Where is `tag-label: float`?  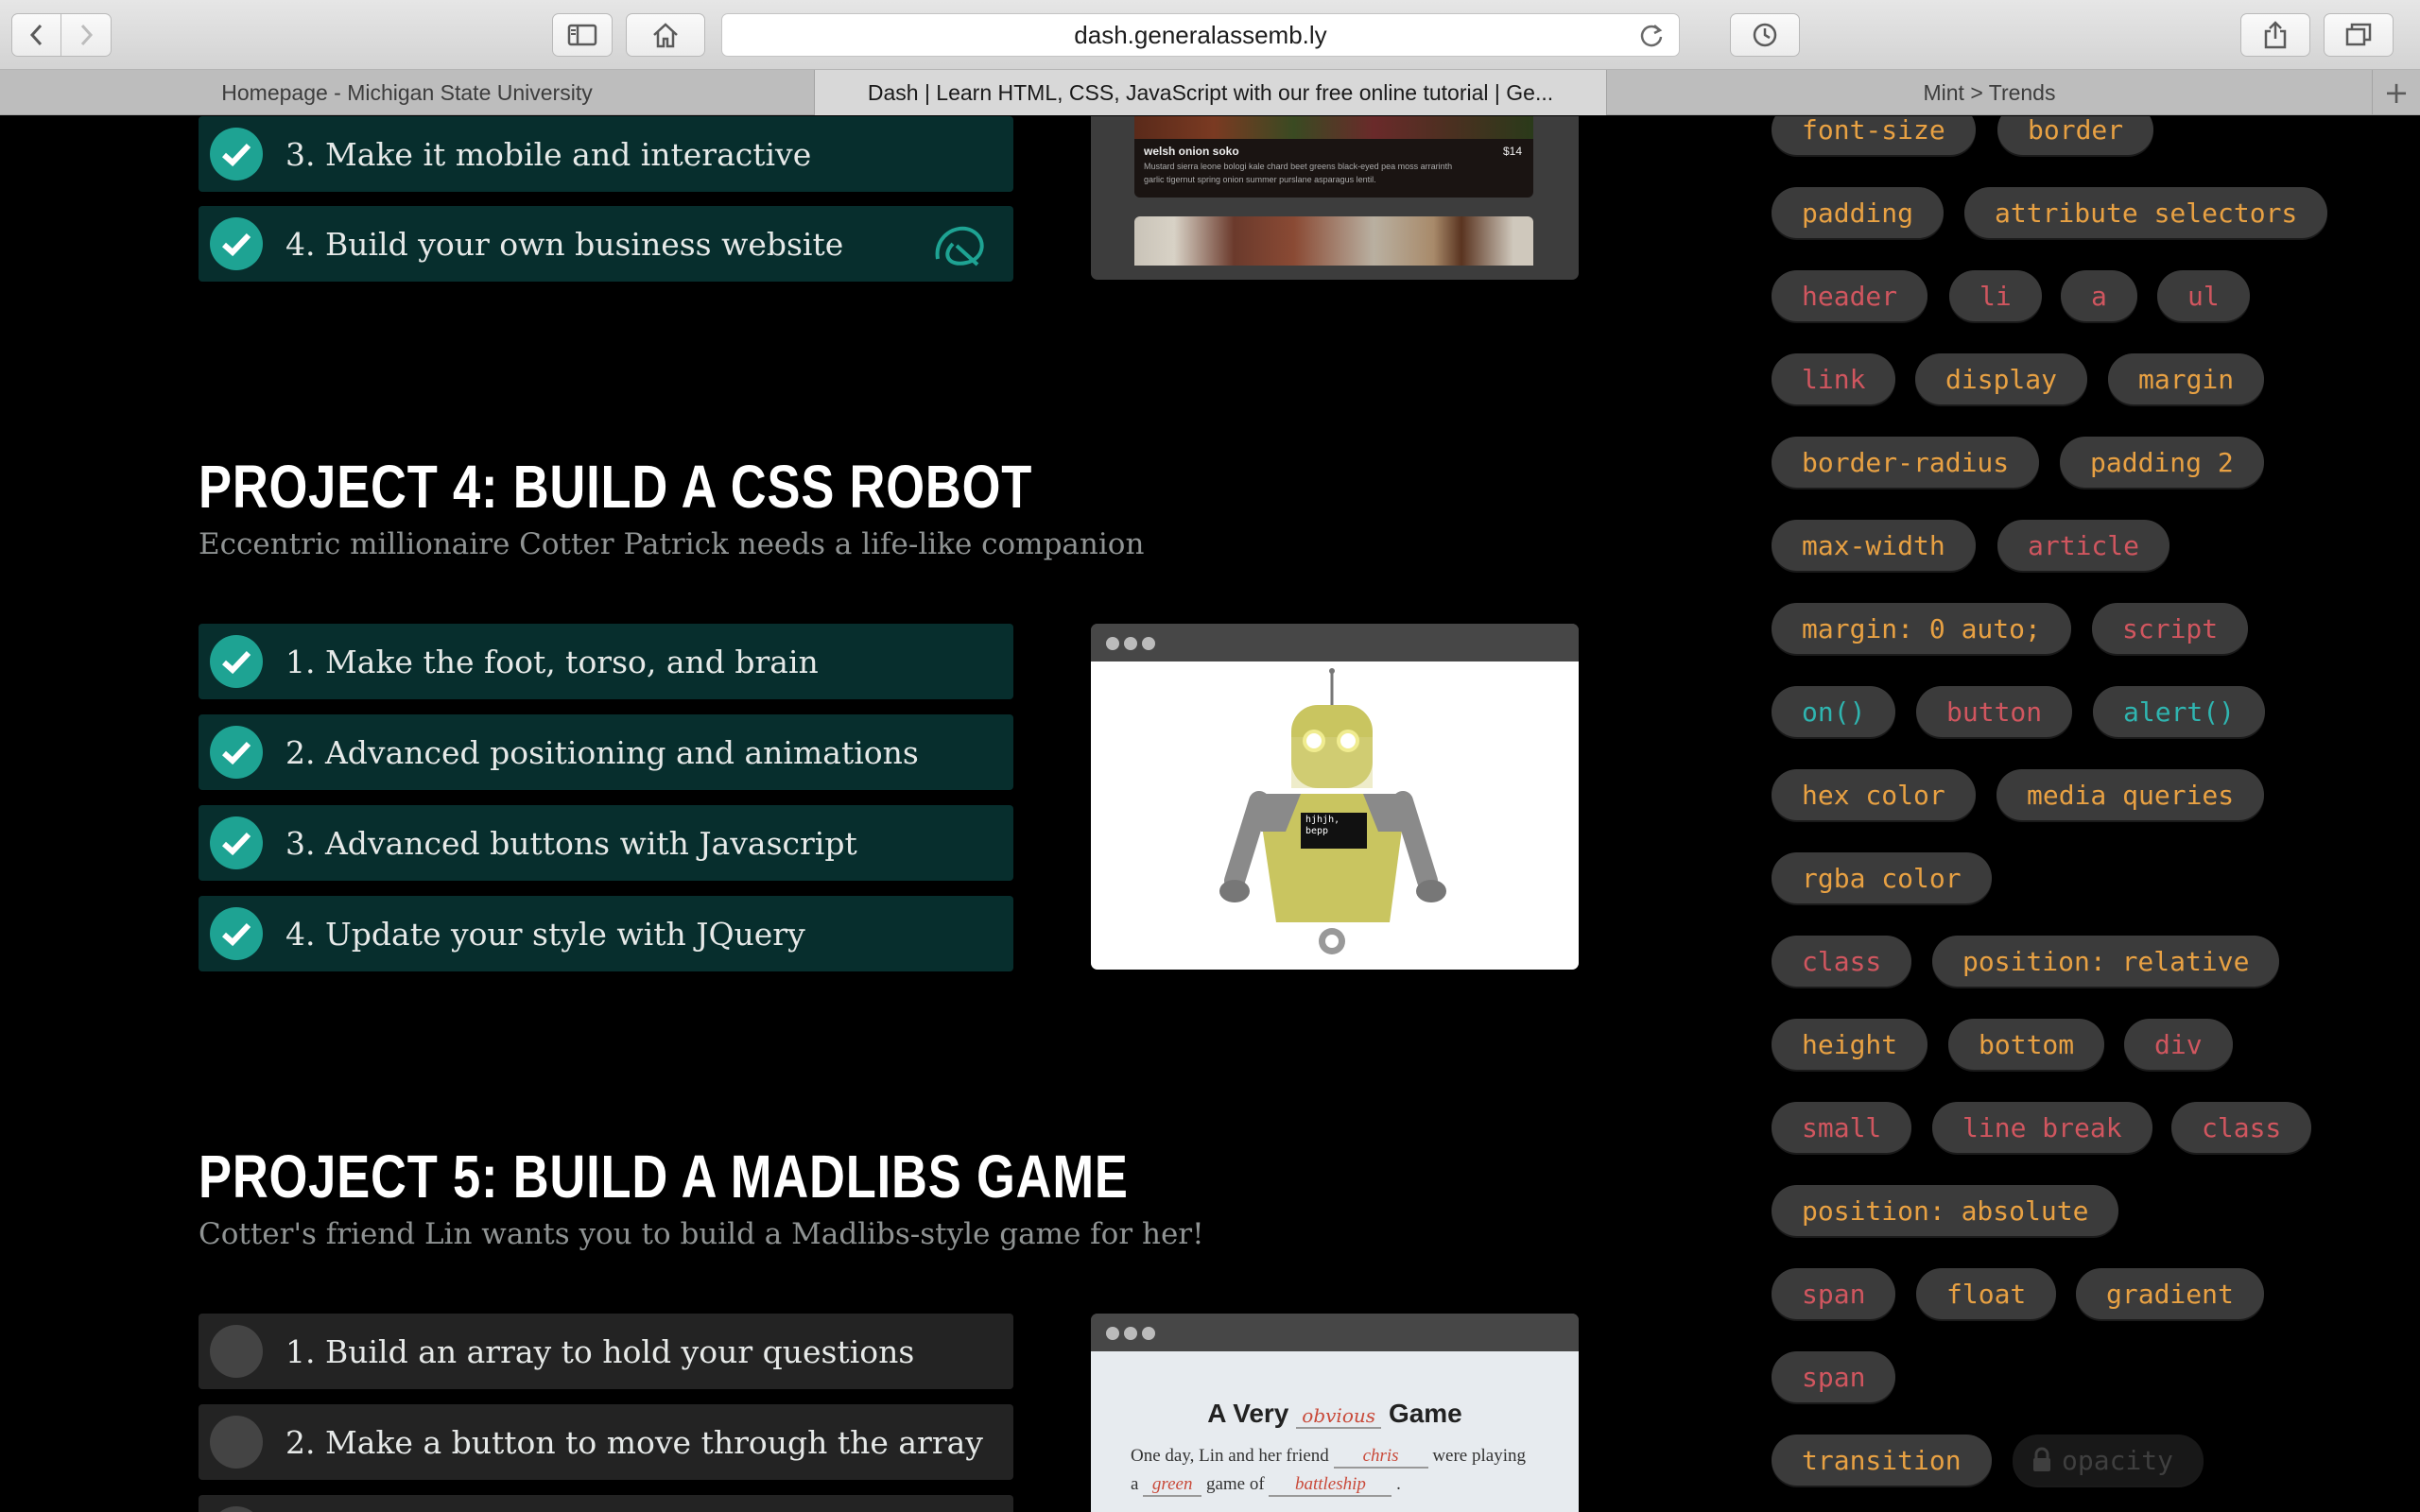 tag-label: float is located at coordinates (1986, 1294).